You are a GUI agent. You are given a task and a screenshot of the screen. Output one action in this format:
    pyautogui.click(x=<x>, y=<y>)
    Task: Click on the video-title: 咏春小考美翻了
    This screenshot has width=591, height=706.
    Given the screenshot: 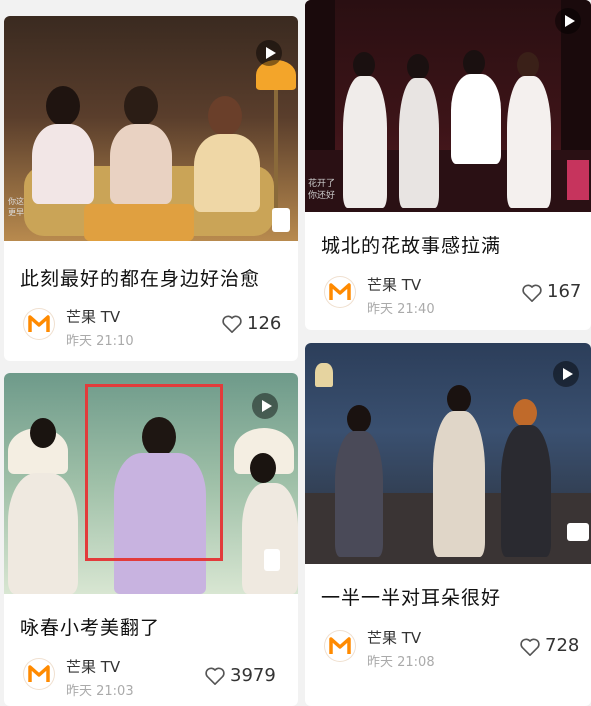 What is the action you would take?
    pyautogui.click(x=90, y=626)
    